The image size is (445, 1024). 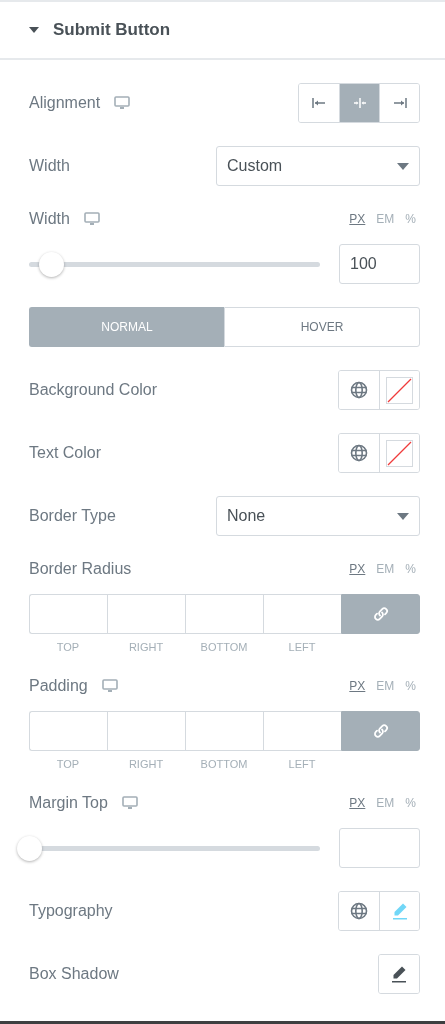 I want to click on slider, so click(x=168, y=848).